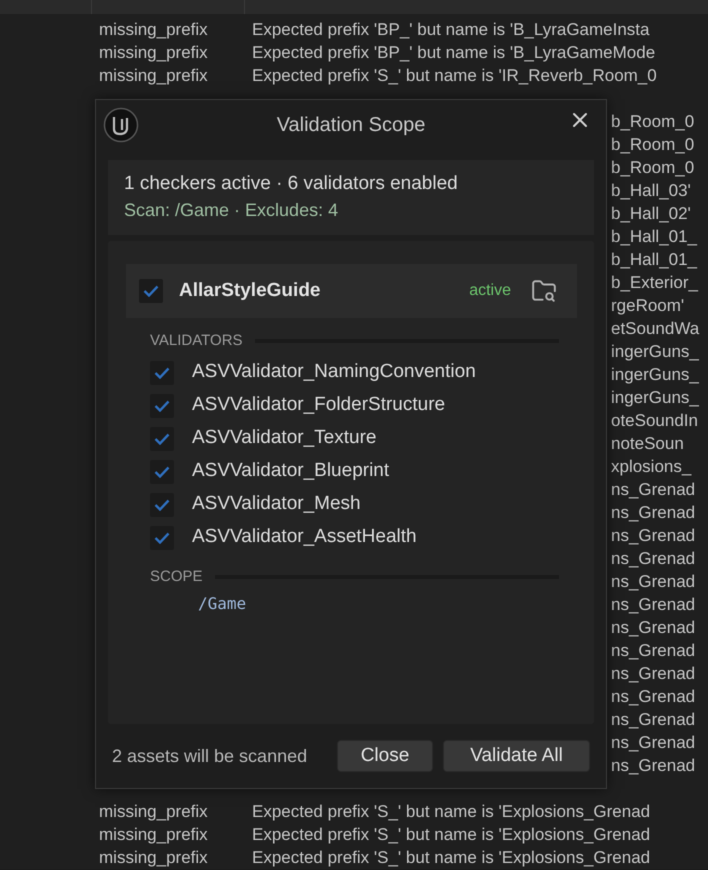 This screenshot has height=870, width=708. What do you see at coordinates (655, 329) in the screenshot?
I see `problem-cell-text: etSoundWa` at bounding box center [655, 329].